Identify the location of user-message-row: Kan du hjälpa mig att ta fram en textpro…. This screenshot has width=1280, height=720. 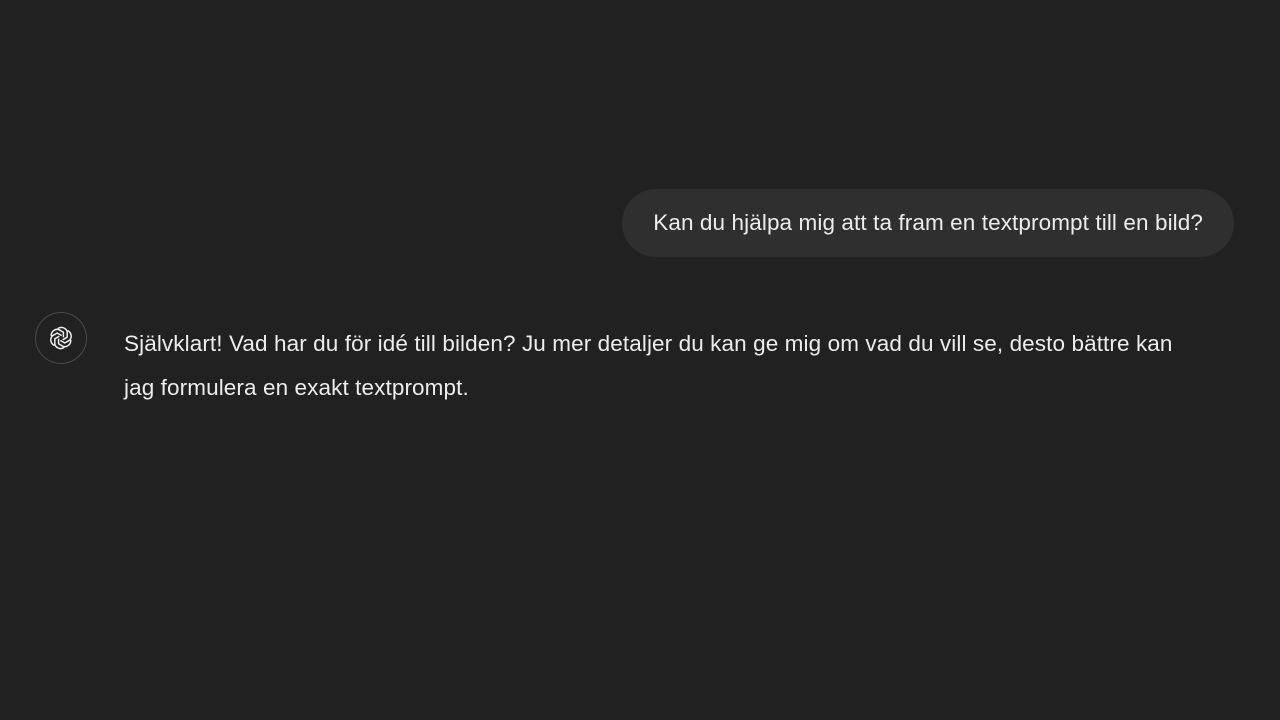
(928, 223).